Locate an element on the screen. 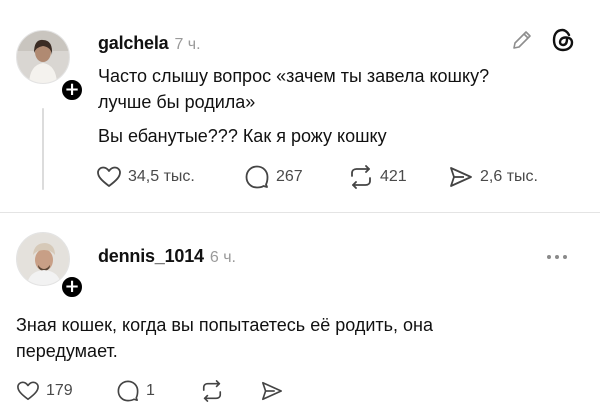 This screenshot has width=600, height=420. reply-like-count: 179 is located at coordinates (59, 390).